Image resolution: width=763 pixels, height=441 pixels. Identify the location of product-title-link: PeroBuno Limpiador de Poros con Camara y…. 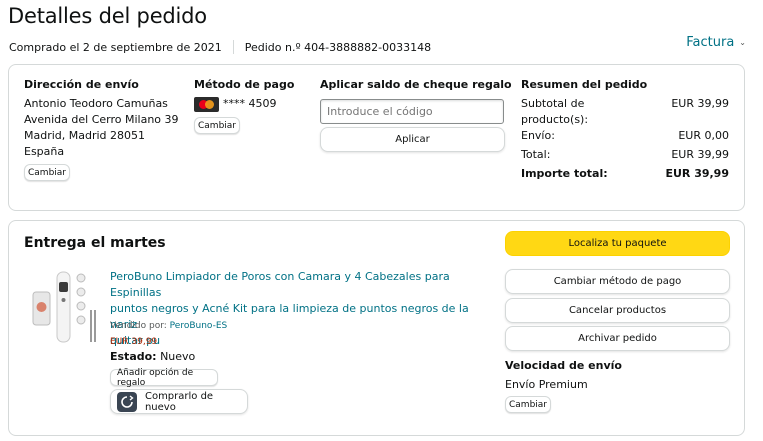
(300, 309).